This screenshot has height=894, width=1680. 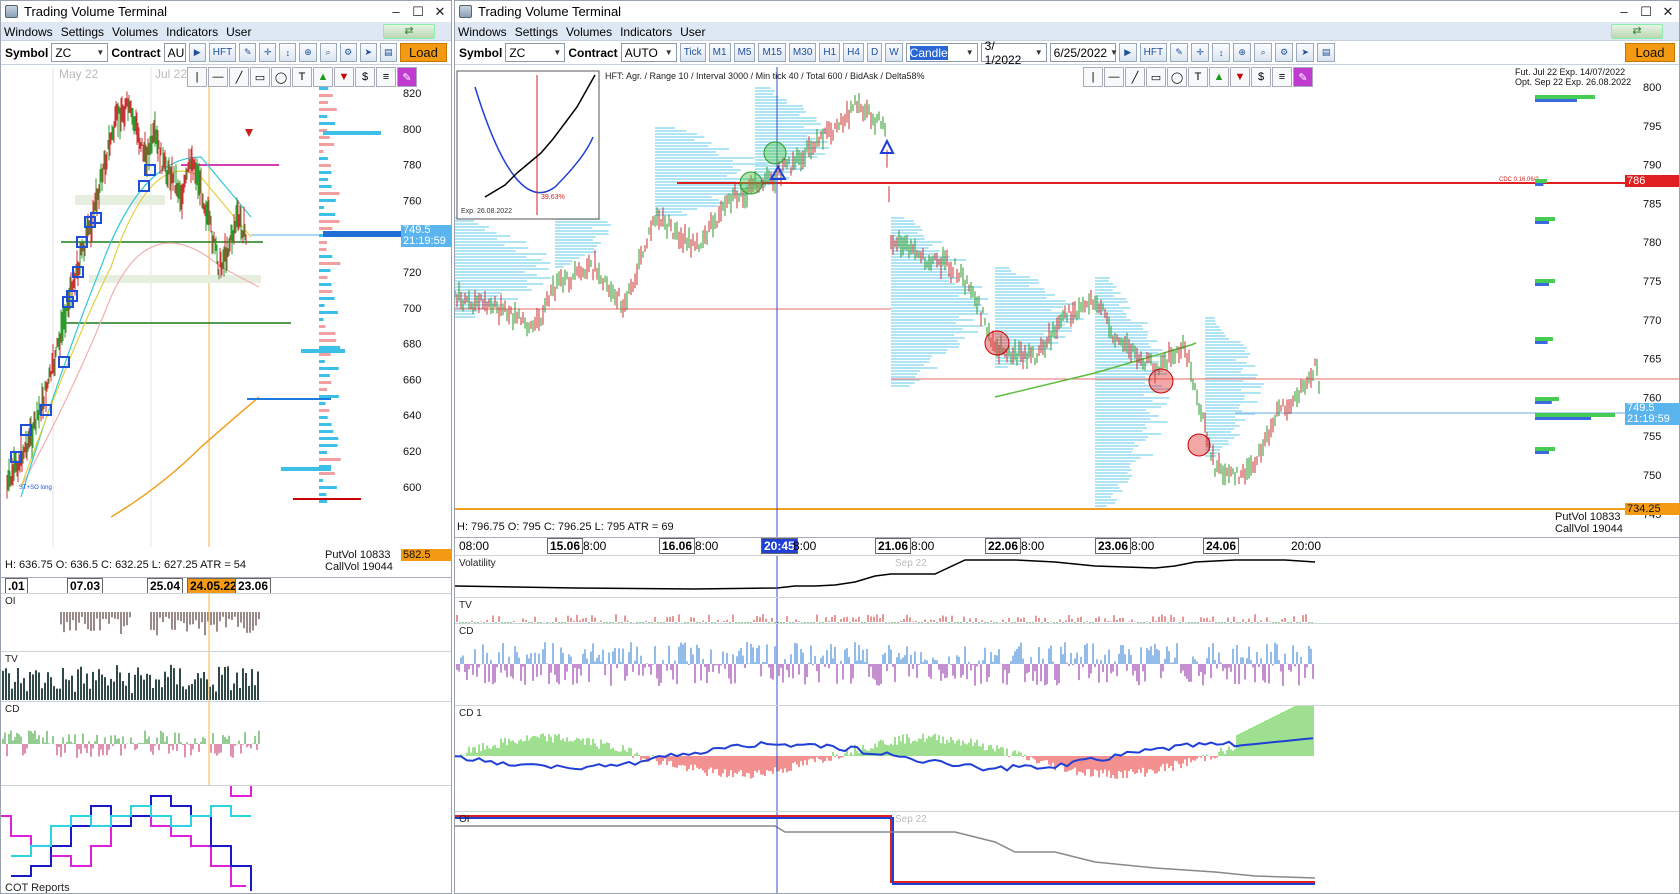 What do you see at coordinates (1013, 53) in the screenshot?
I see `date-from-picker: 3/ 1/2022 ▼` at bounding box center [1013, 53].